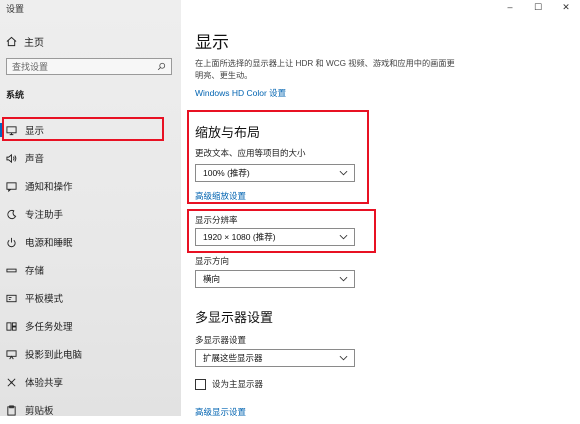 The image size is (580, 424). I want to click on multi-display-value: 扩展这些显示器, so click(233, 358).